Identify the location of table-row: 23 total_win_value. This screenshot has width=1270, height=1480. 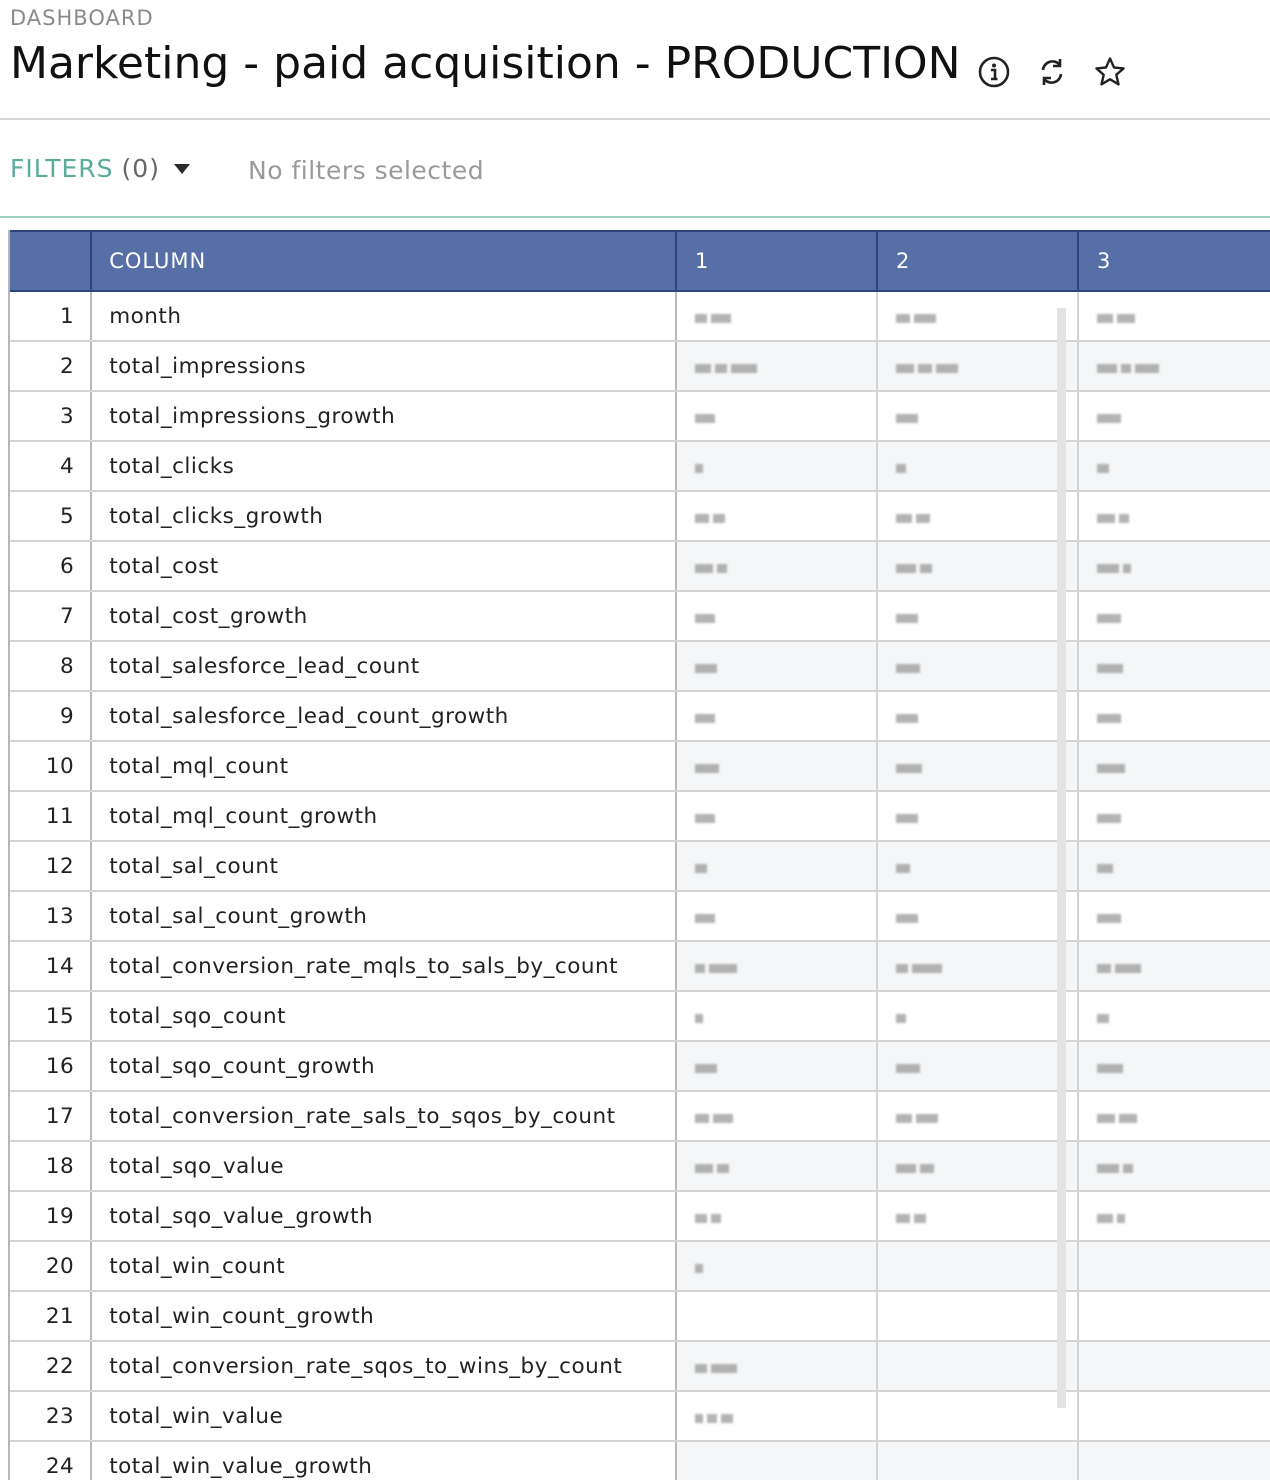
(640, 1416).